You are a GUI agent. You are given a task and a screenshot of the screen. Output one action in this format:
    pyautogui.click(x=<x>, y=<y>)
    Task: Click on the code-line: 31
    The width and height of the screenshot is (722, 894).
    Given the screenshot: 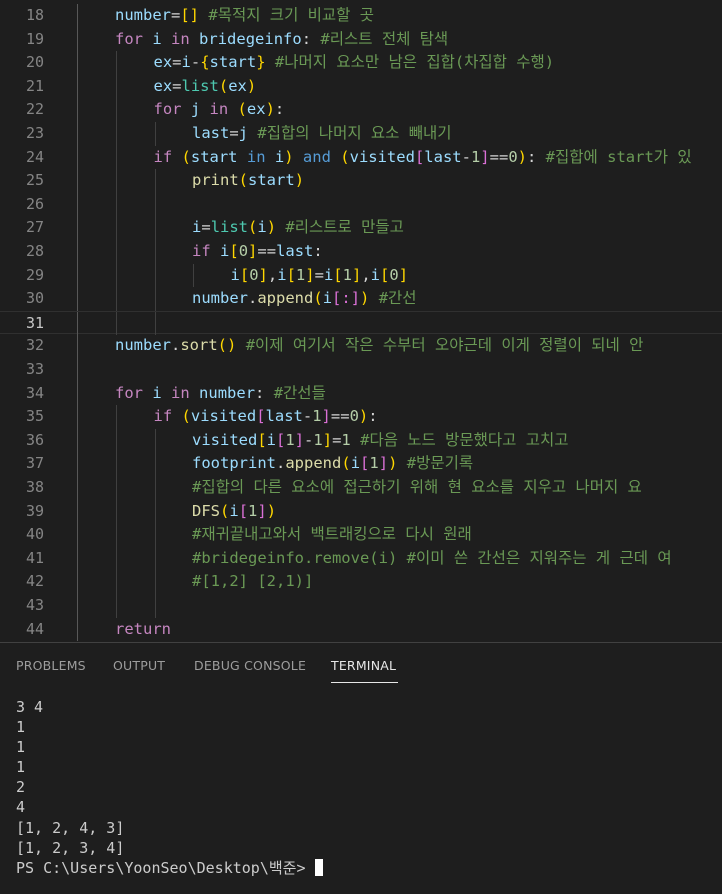 What is the action you would take?
    pyautogui.click(x=361, y=323)
    